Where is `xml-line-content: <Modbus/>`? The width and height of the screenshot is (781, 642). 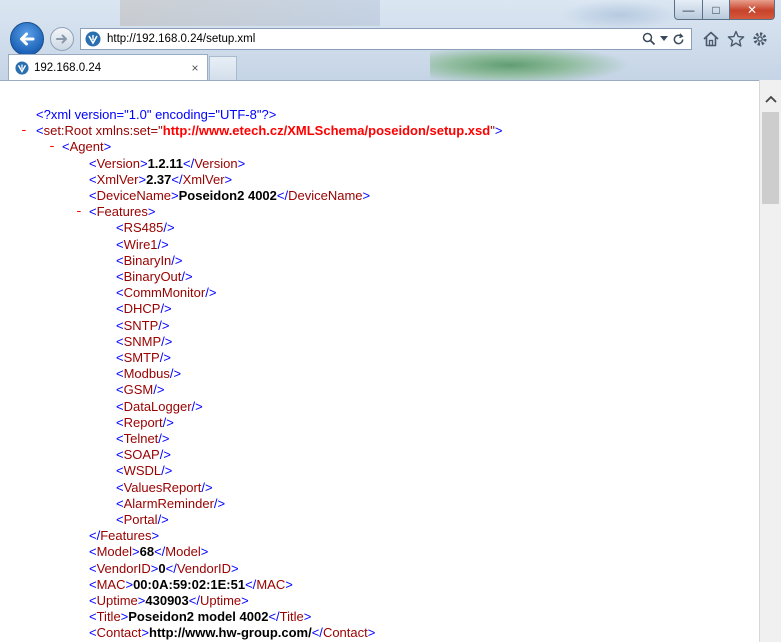 xml-line-content: <Modbus/> is located at coordinates (148, 374).